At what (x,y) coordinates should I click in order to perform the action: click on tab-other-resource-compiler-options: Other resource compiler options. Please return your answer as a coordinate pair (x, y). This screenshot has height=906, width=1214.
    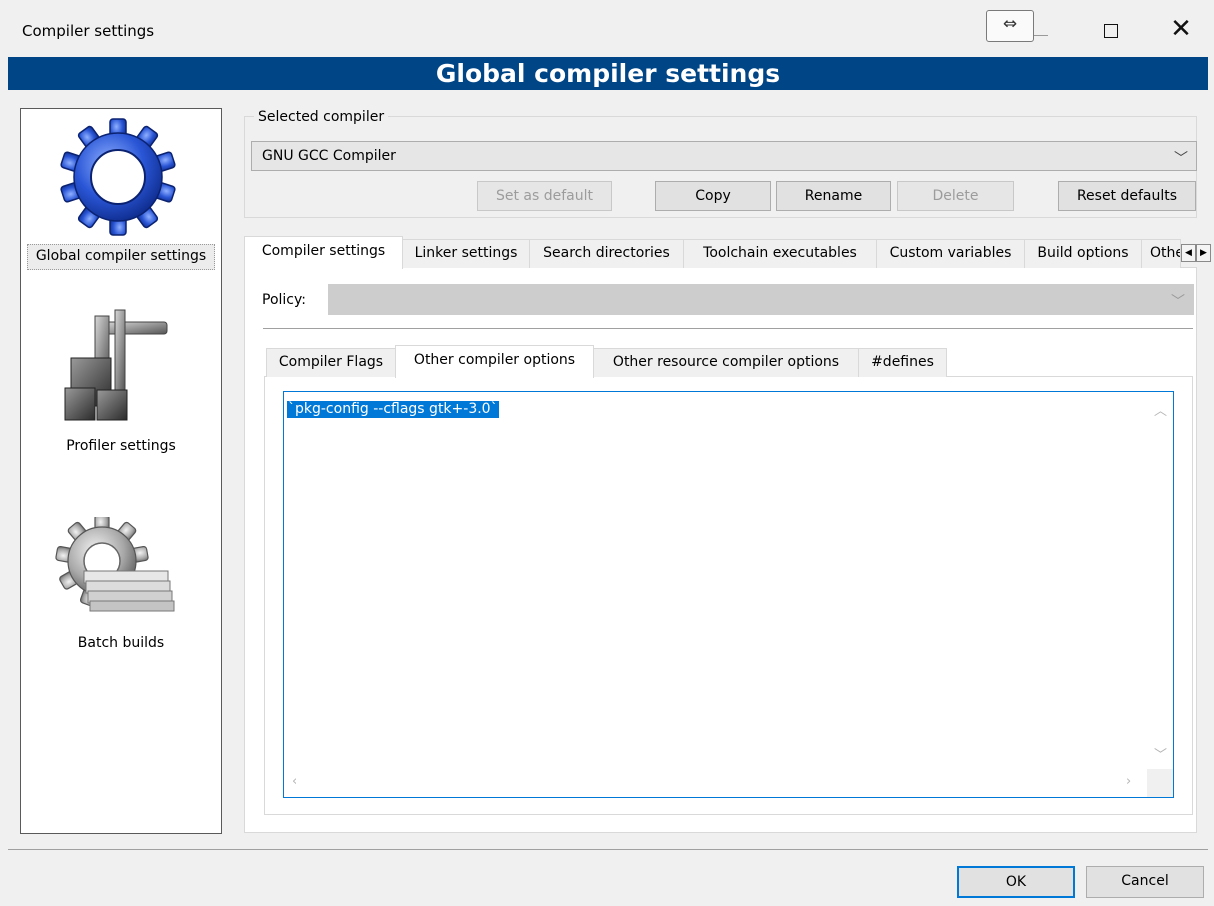
    Looking at the image, I should click on (726, 362).